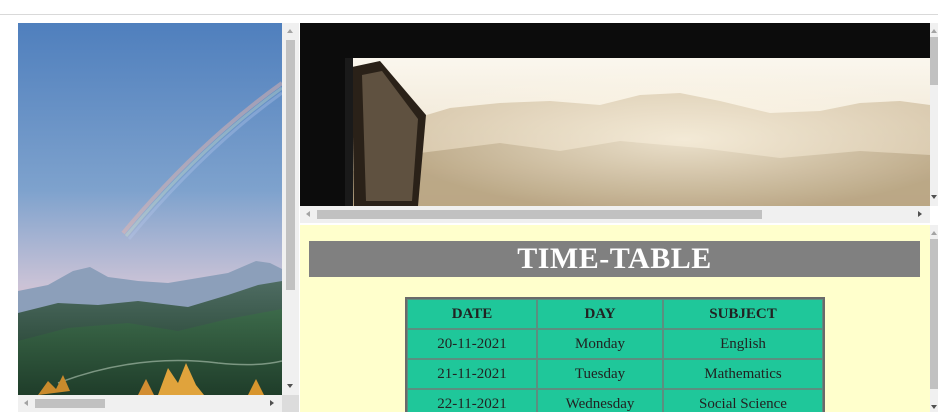 This screenshot has height=412, width=938. What do you see at coordinates (472, 344) in the screenshot?
I see `date-cell: 20-11-2021` at bounding box center [472, 344].